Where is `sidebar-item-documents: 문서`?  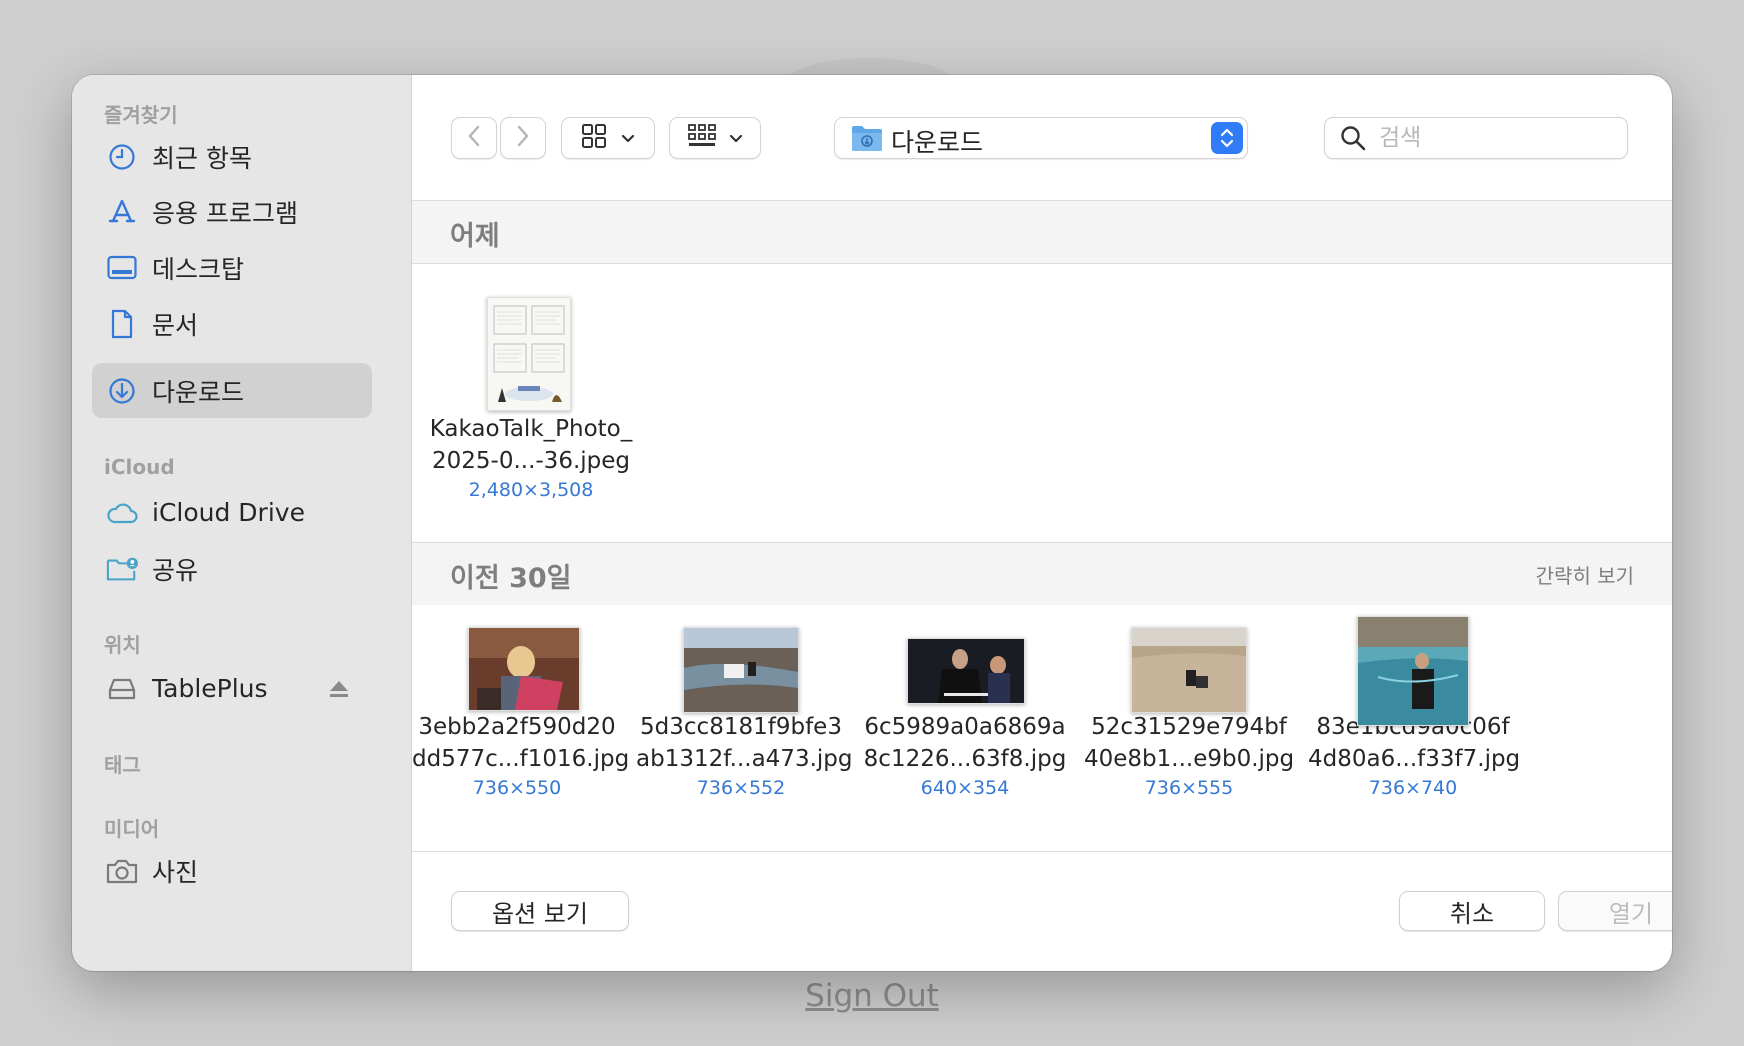
sidebar-item-documents: 문서 is located at coordinates (232, 323).